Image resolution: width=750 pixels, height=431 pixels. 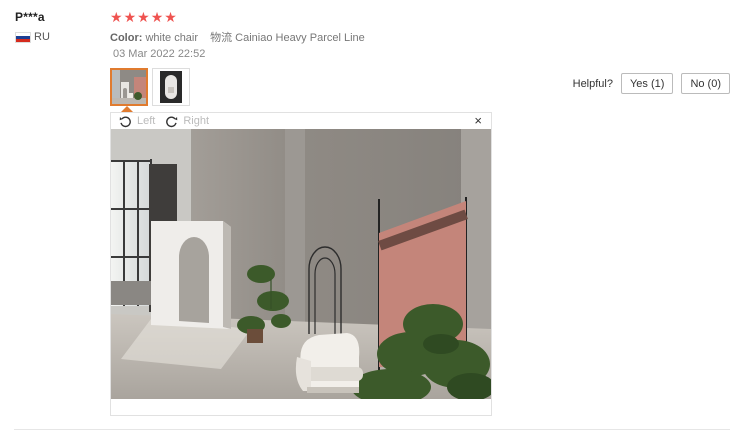 I want to click on review-date: 03 Mar 2022 22:52, so click(x=159, y=54).